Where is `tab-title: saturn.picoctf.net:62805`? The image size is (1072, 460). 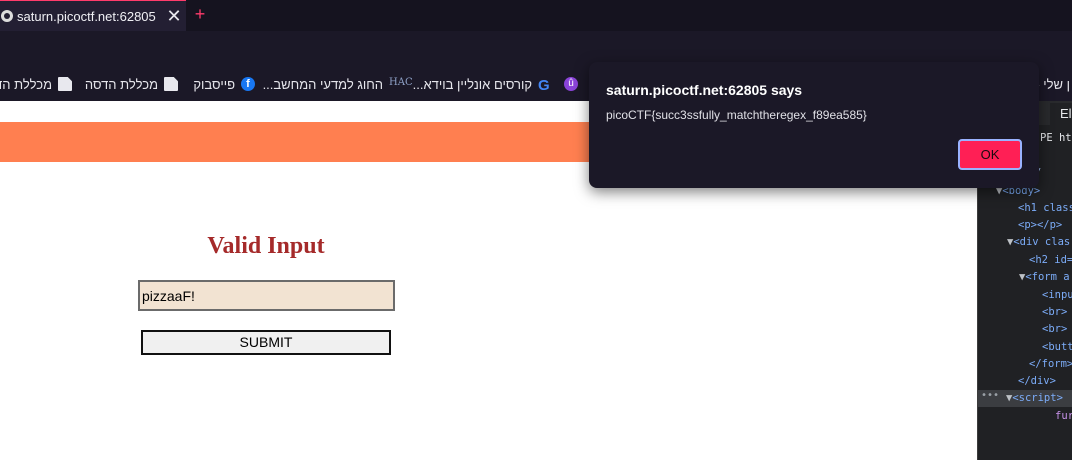 tab-title: saturn.picoctf.net:62805 is located at coordinates (86, 16).